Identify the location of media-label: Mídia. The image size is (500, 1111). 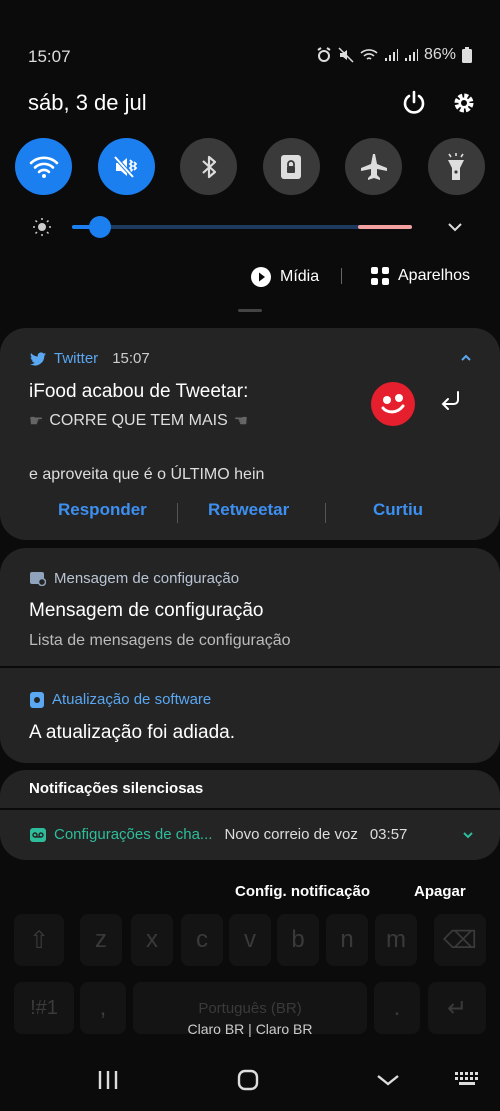
(300, 276).